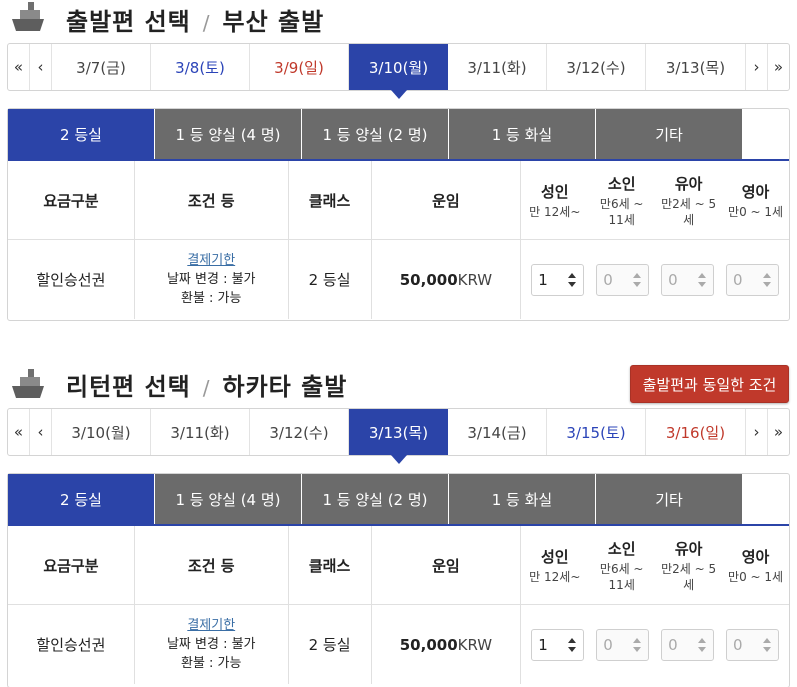 This screenshot has height=687, width=797. What do you see at coordinates (709, 384) in the screenshot?
I see `same-as-outbound-button: 출발편과 동일한 조건` at bounding box center [709, 384].